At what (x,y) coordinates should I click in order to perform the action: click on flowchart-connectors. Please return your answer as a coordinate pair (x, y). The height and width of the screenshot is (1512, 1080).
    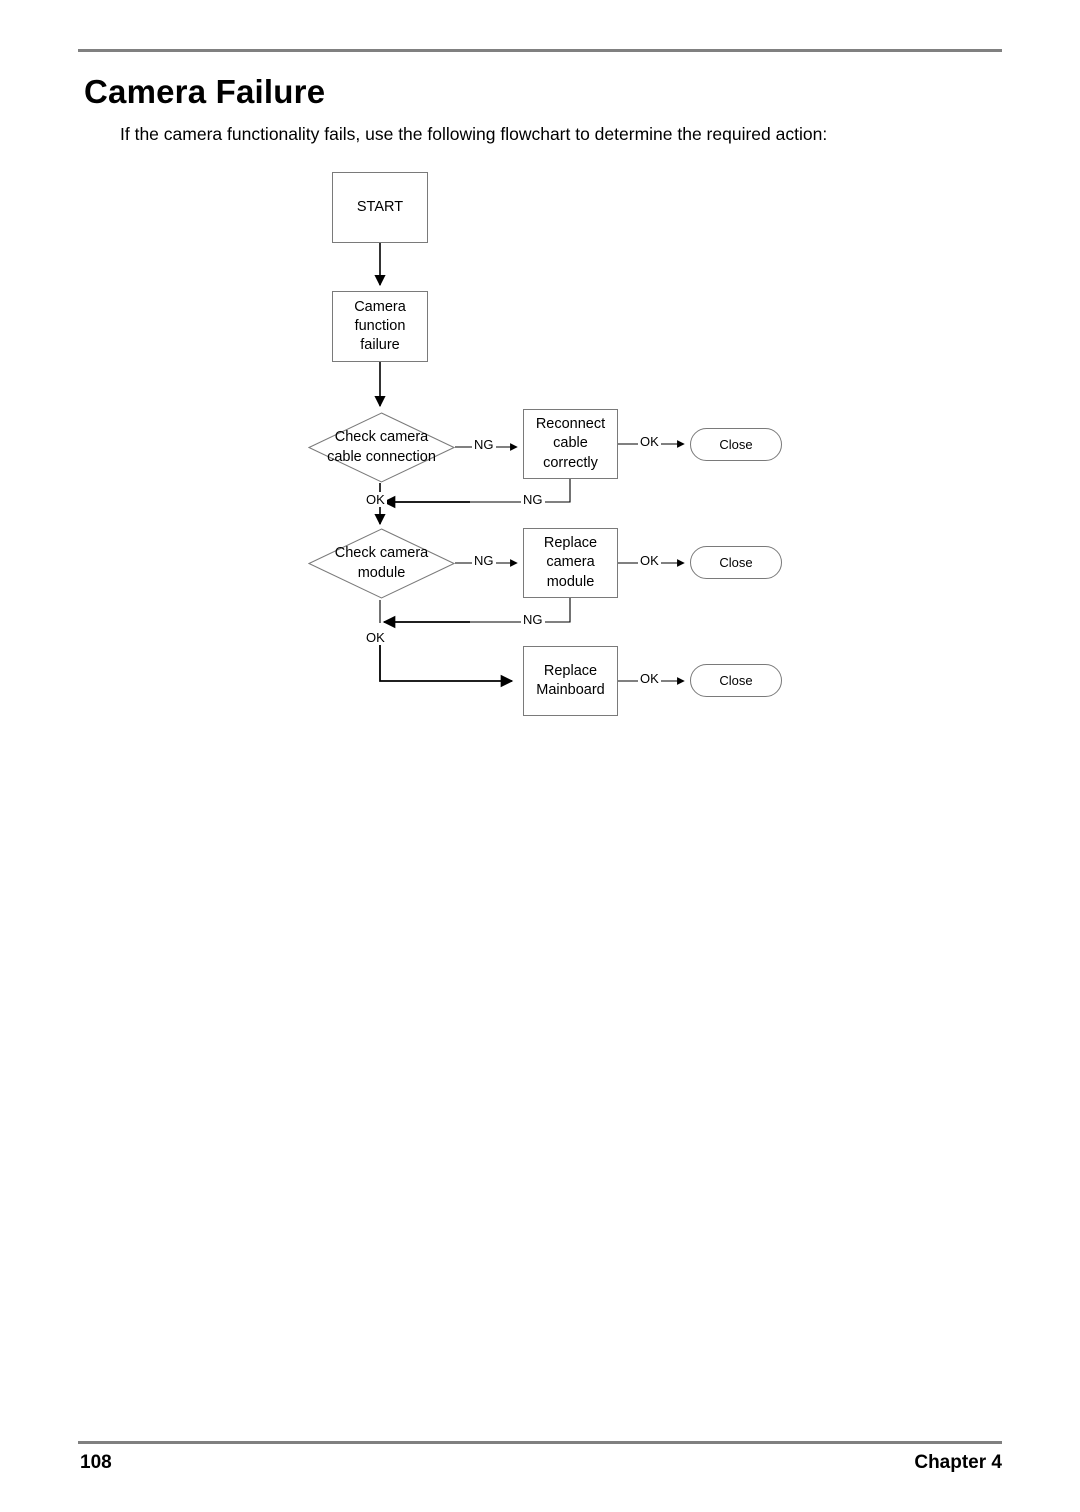
    Looking at the image, I should click on (529, 465).